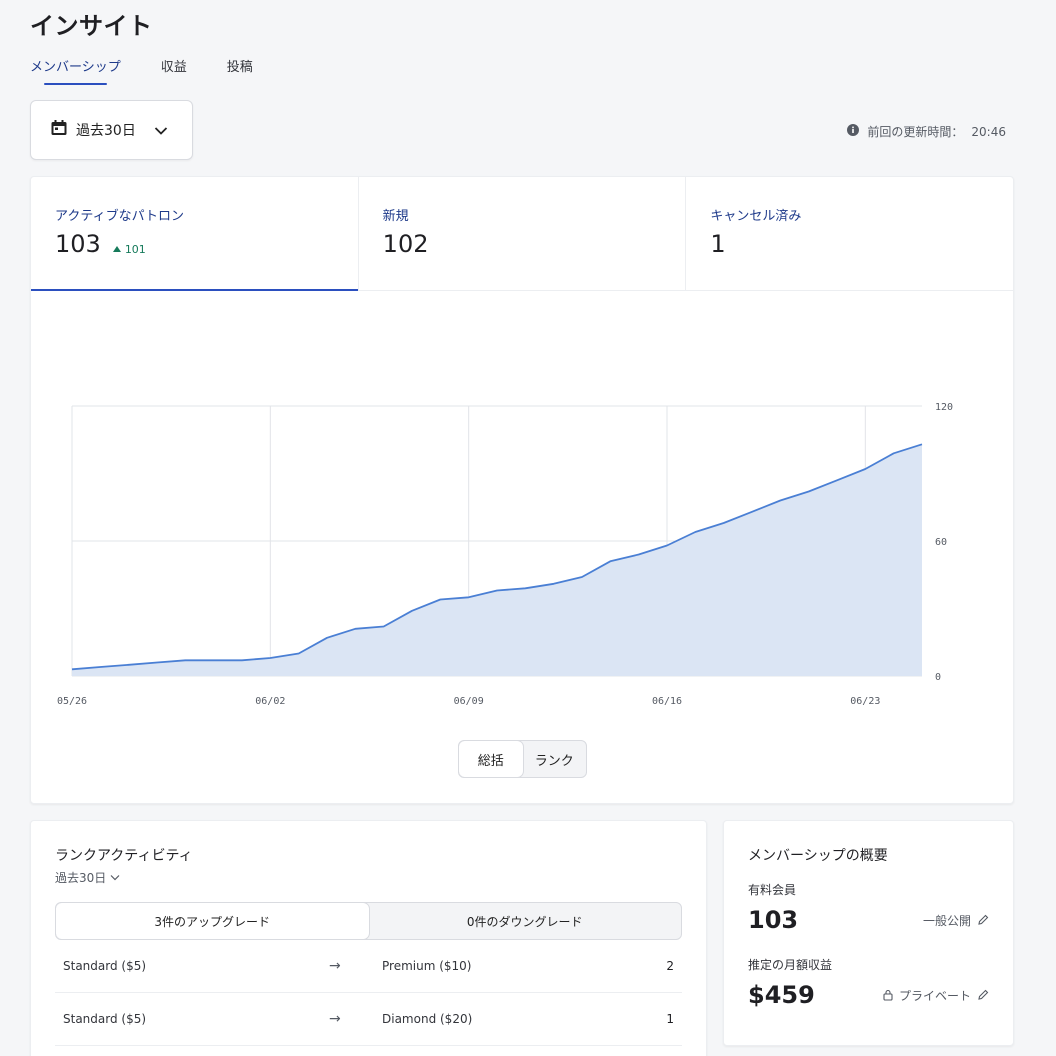 The height and width of the screenshot is (1056, 1056). I want to click on downgrades-tab: 0件のダウングレード, so click(525, 921).